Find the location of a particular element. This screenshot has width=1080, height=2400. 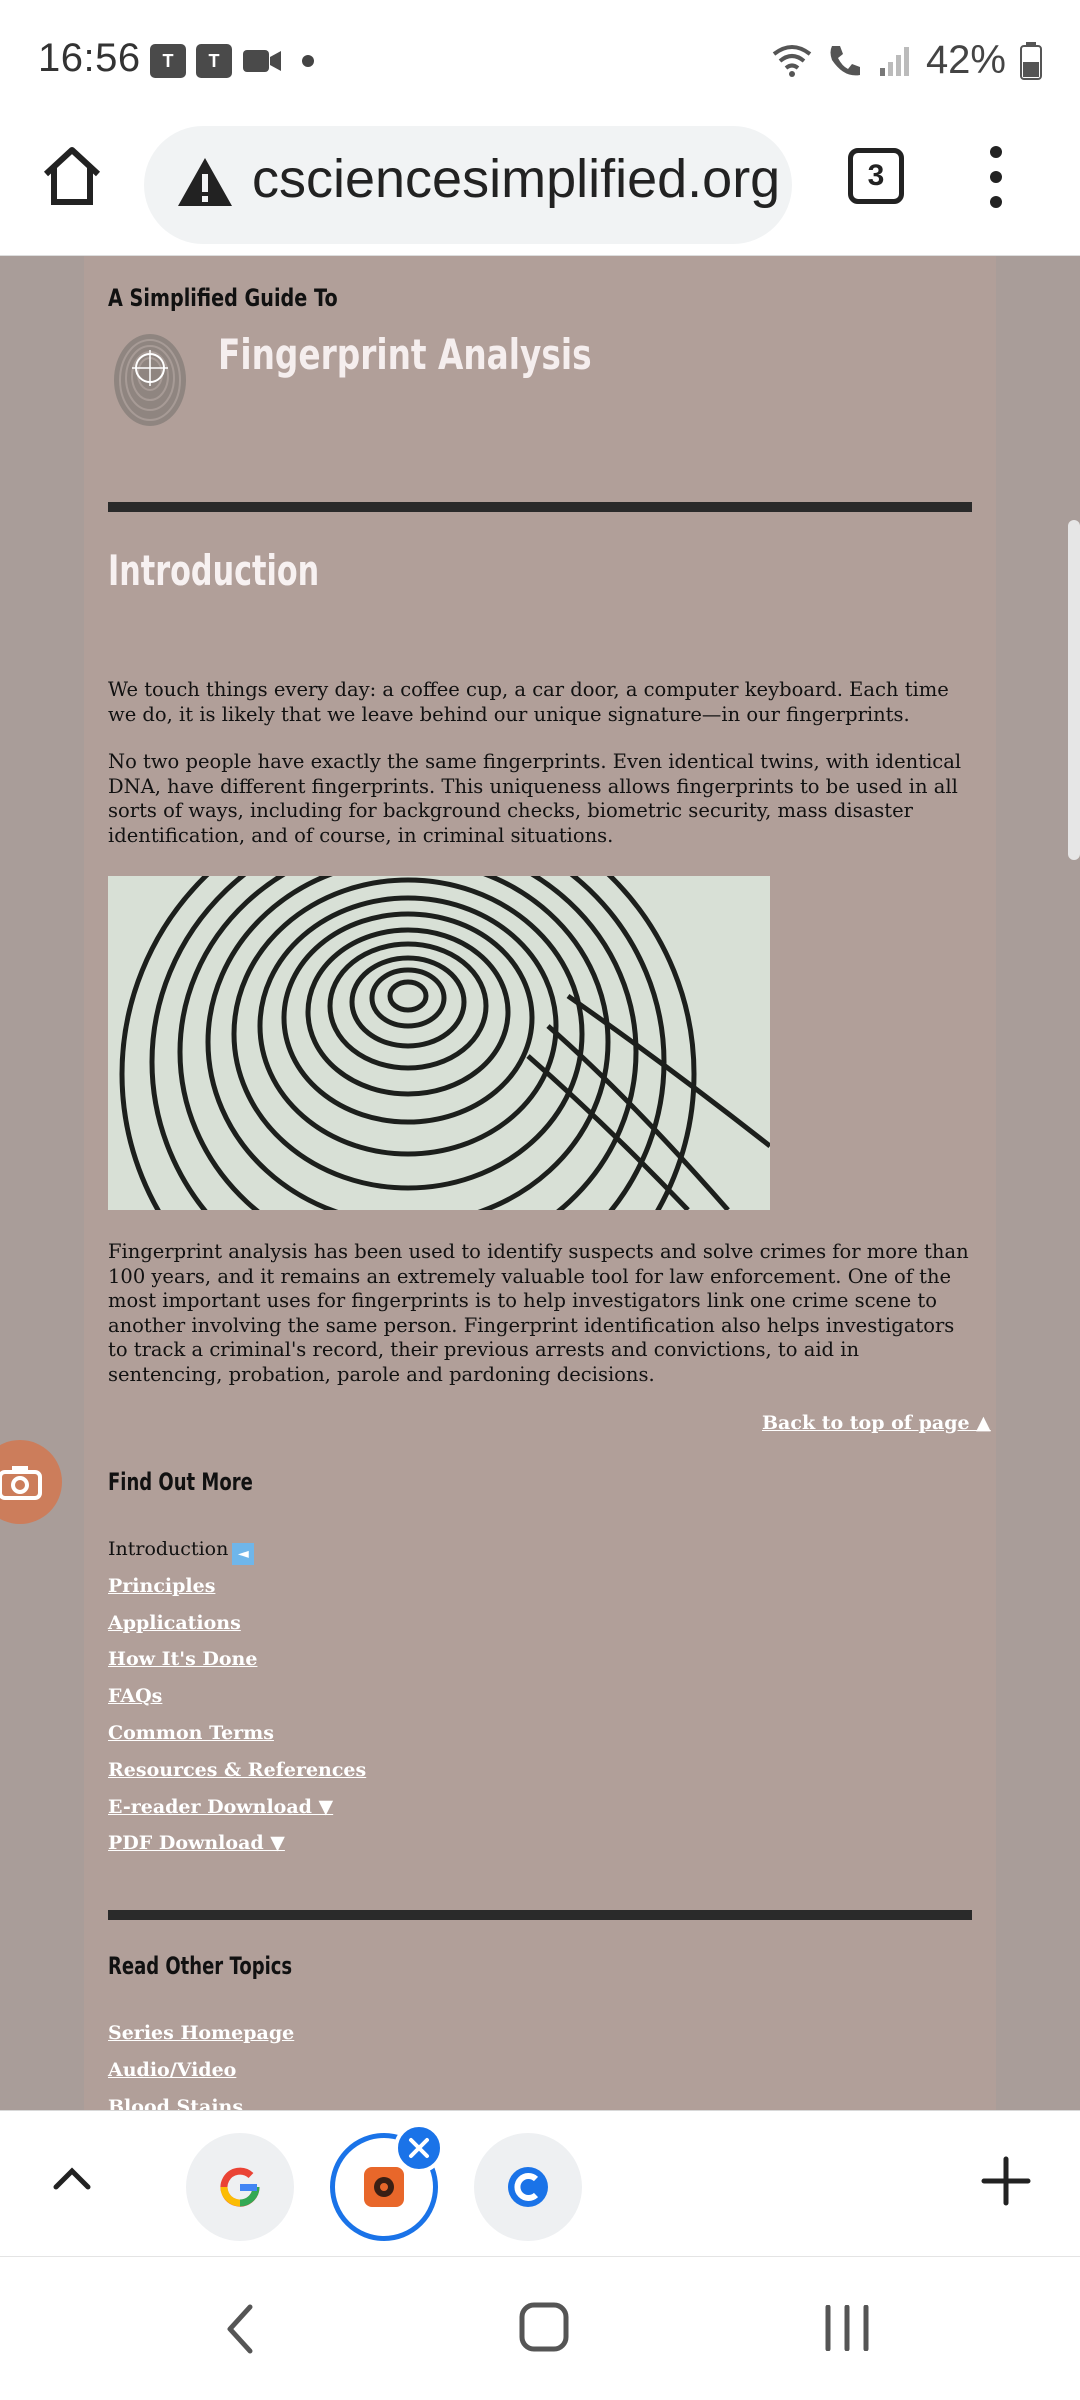

page-scrollbar is located at coordinates (1074, 690).